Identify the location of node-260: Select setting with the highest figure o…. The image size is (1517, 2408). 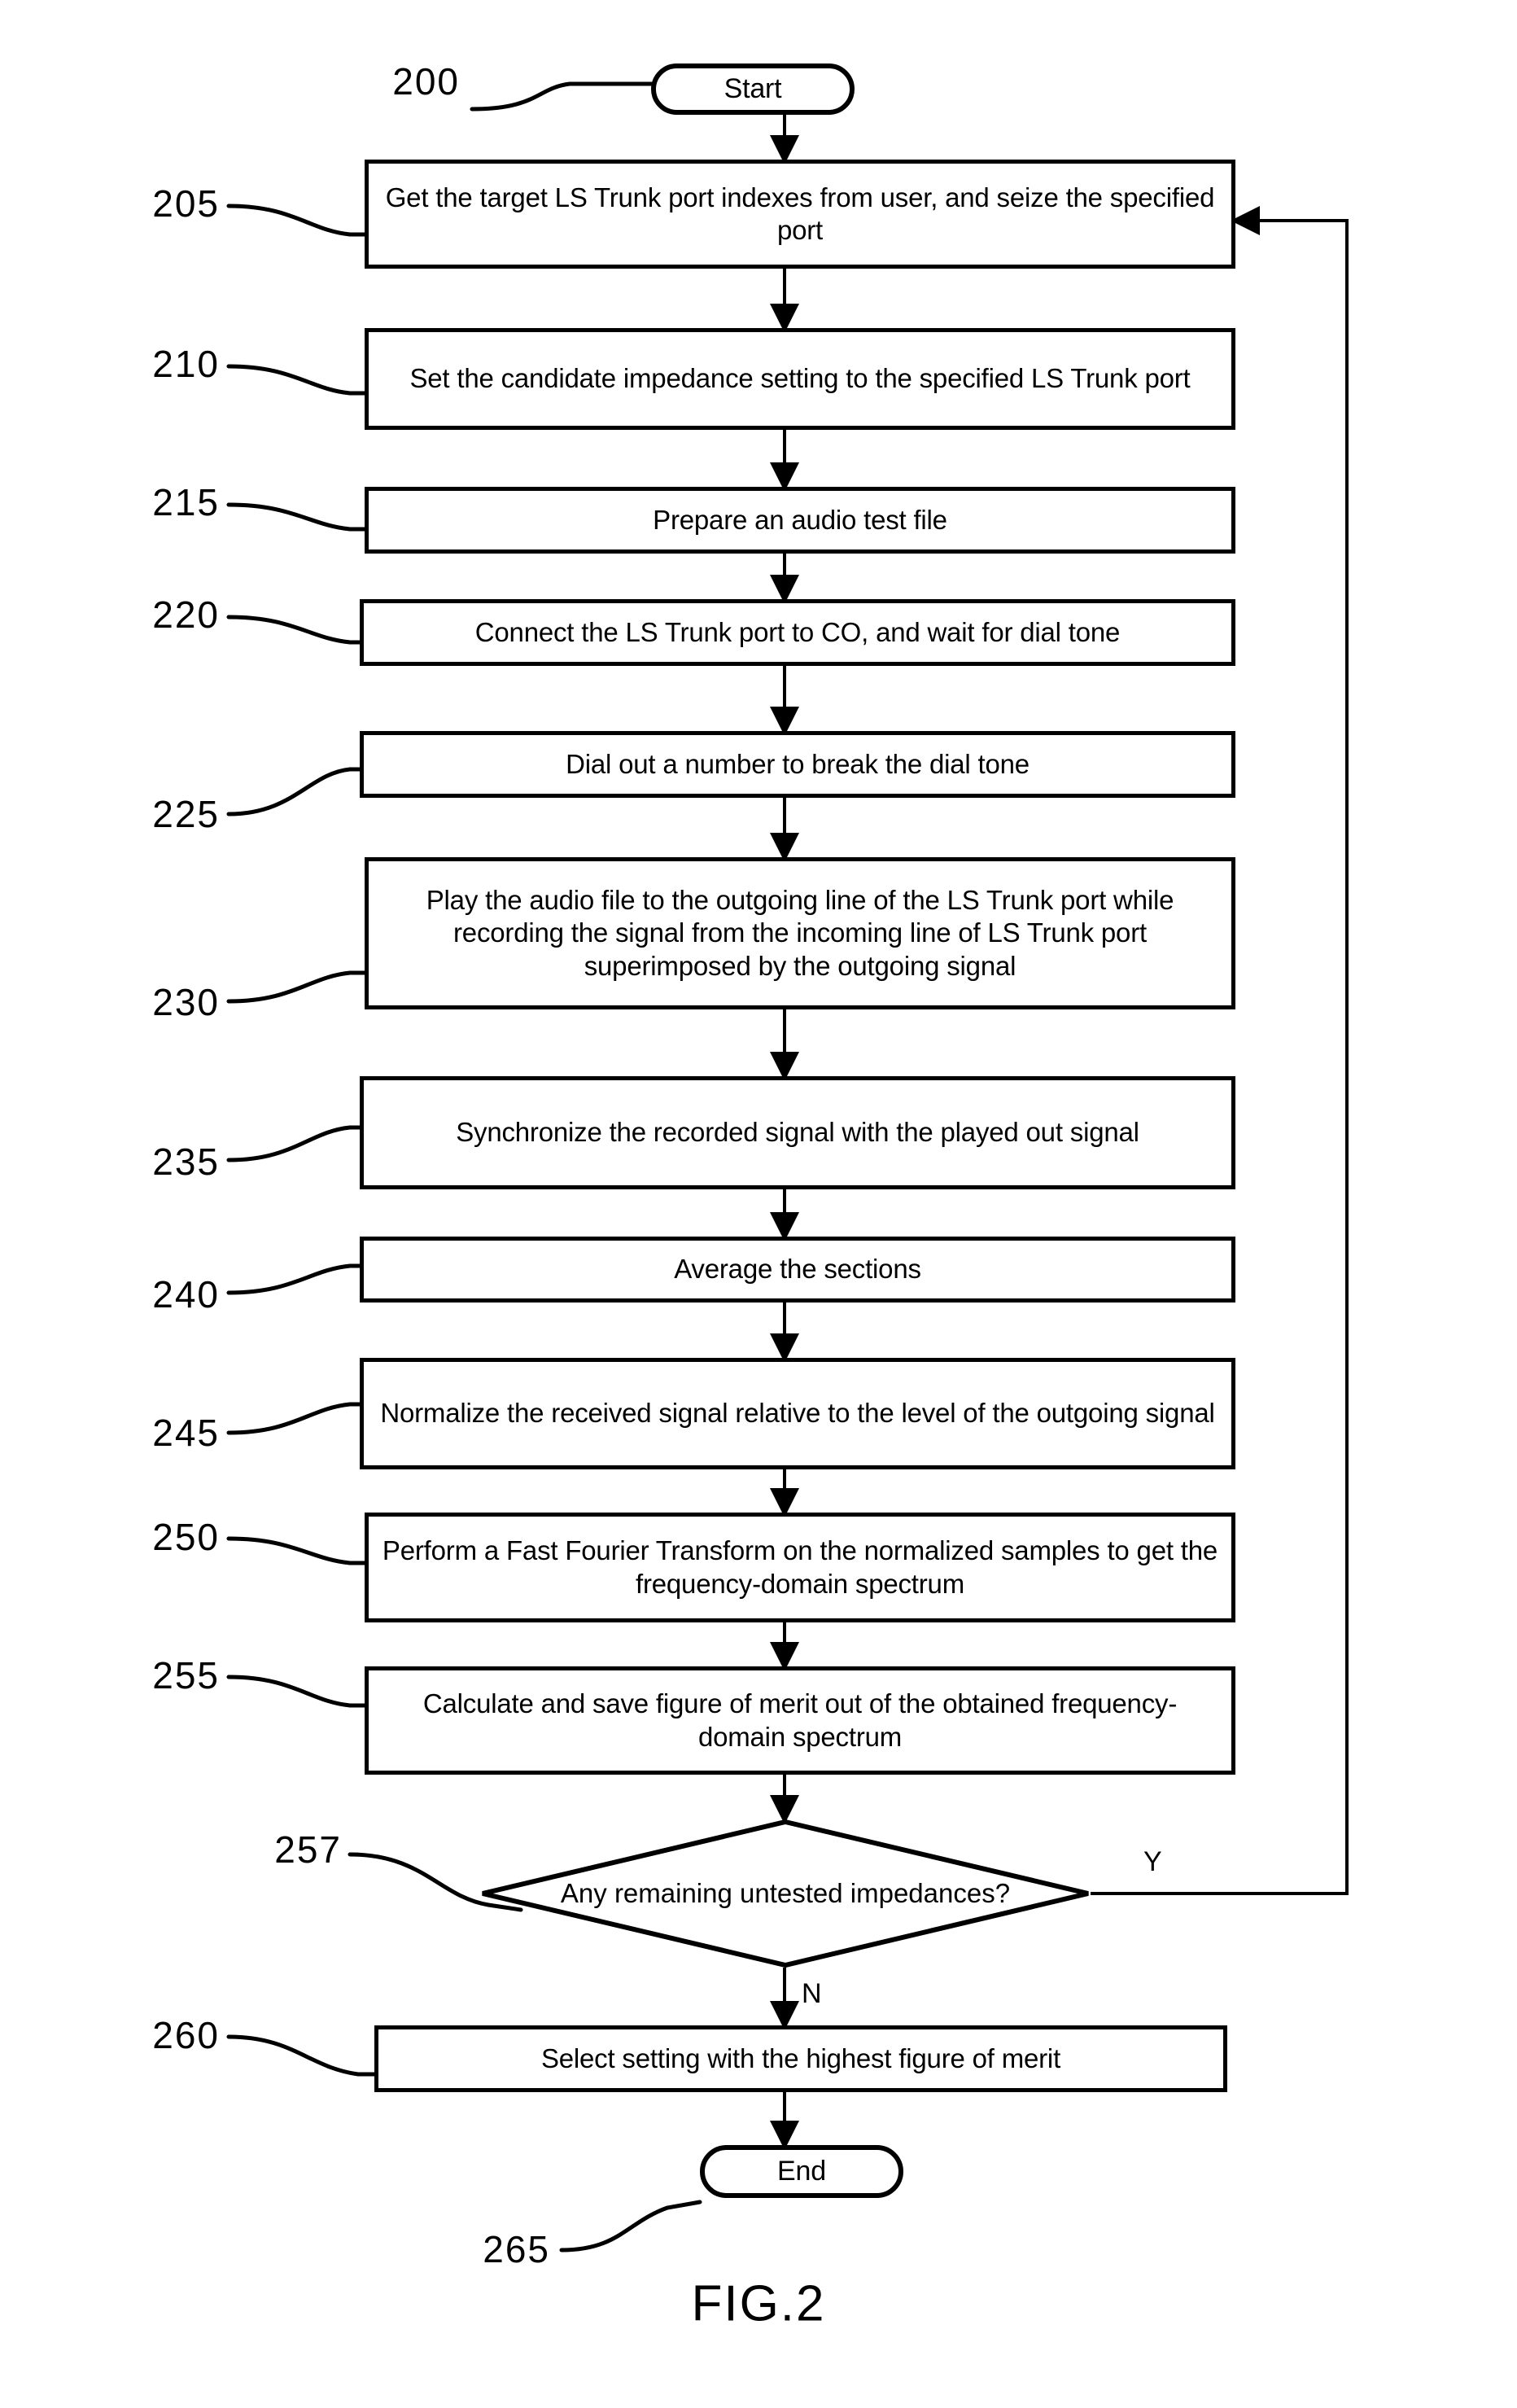
(801, 2059).